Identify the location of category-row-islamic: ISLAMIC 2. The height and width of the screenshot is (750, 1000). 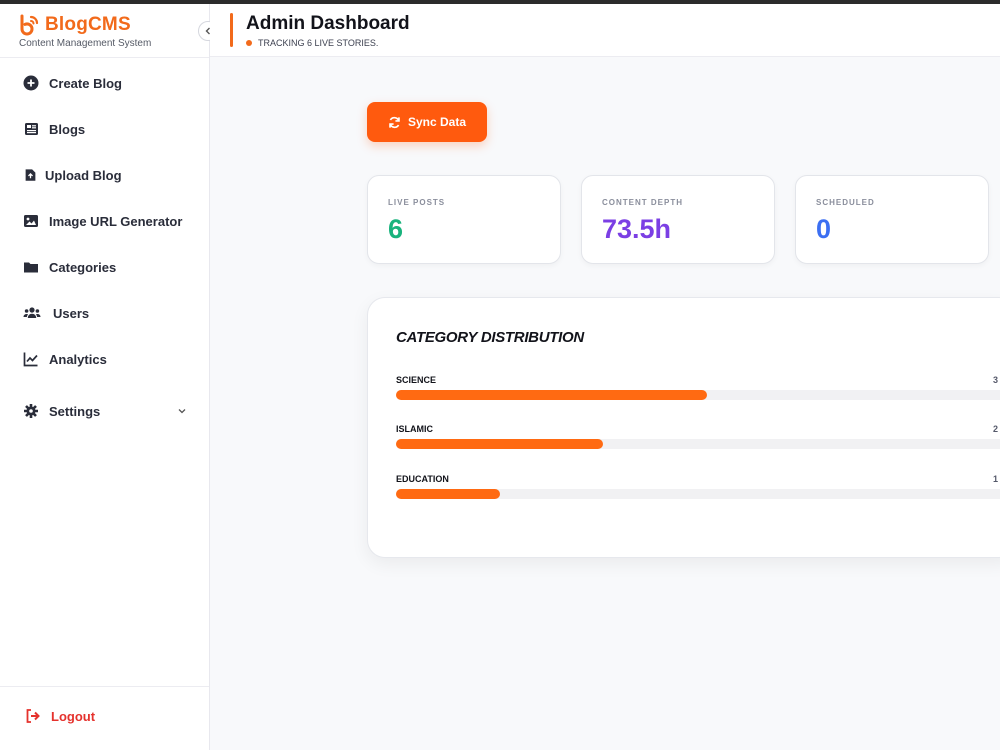
(698, 436).